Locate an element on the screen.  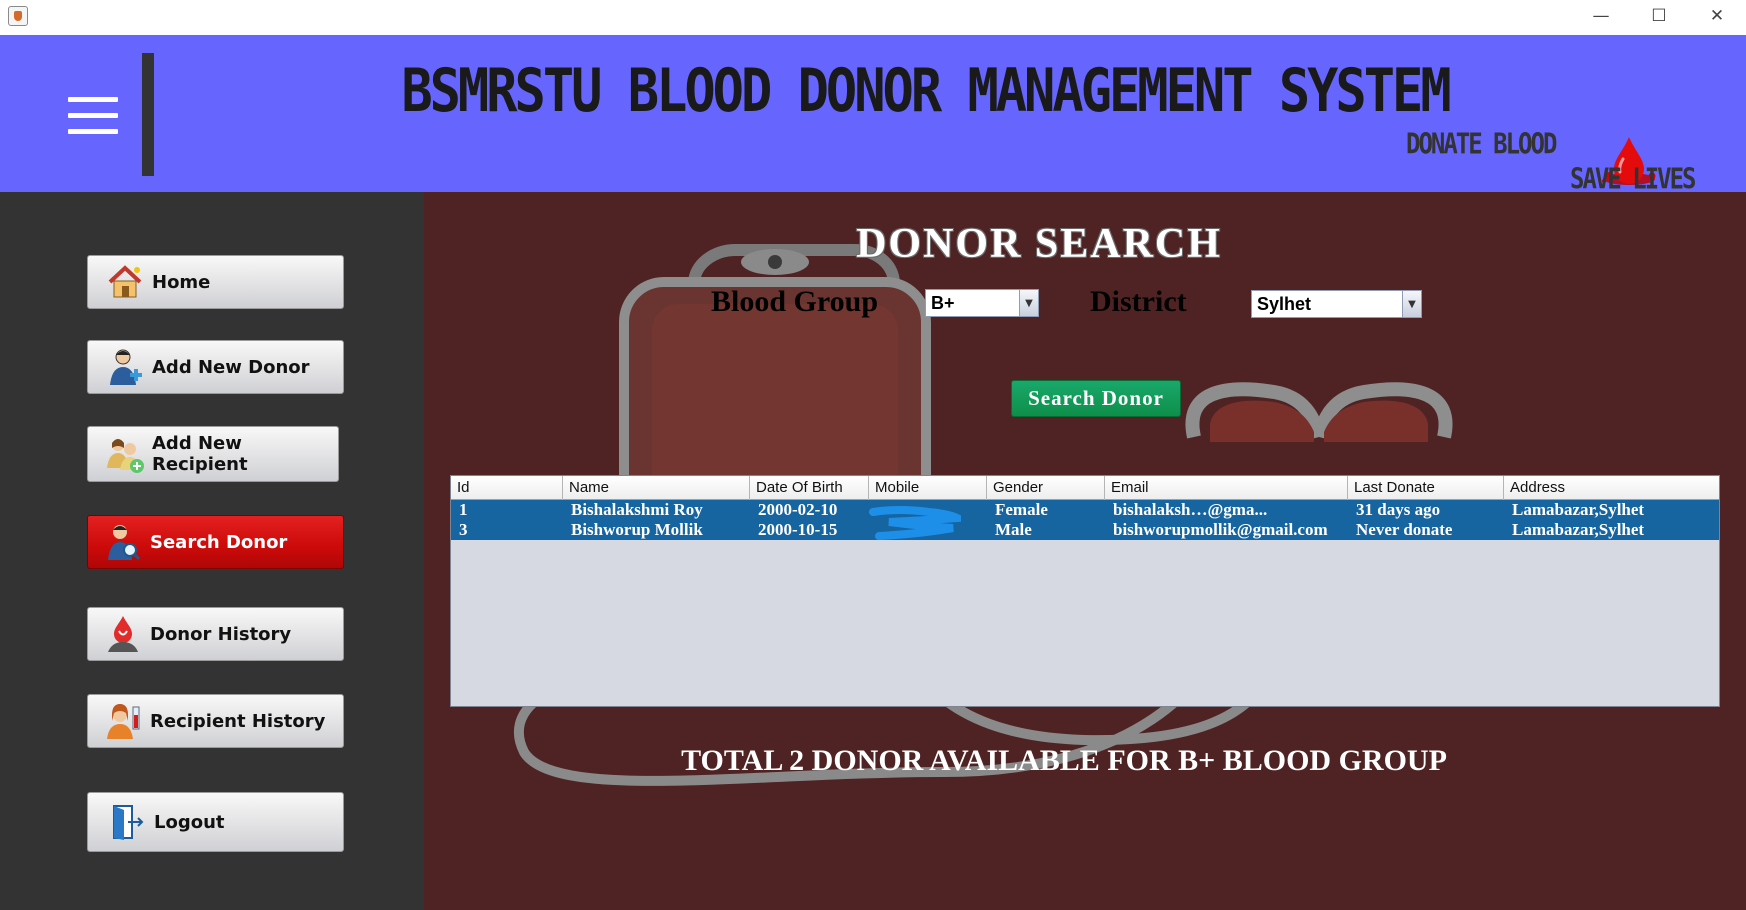
add-new-recipient-label: Add New Recipient is located at coordinates (200, 454).